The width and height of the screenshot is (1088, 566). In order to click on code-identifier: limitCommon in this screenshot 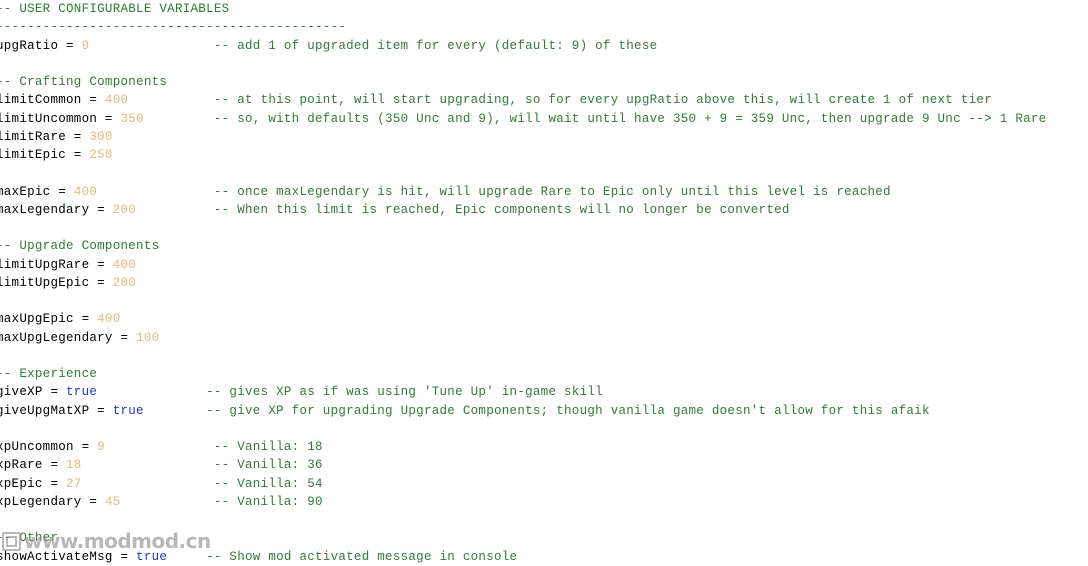, I will do `click(41, 100)`.